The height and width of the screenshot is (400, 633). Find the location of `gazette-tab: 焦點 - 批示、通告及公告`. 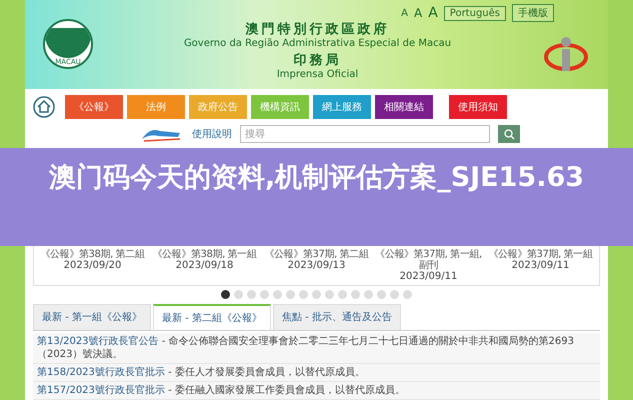

gazette-tab: 焦點 - 批示、通告及公告 is located at coordinates (336, 317).